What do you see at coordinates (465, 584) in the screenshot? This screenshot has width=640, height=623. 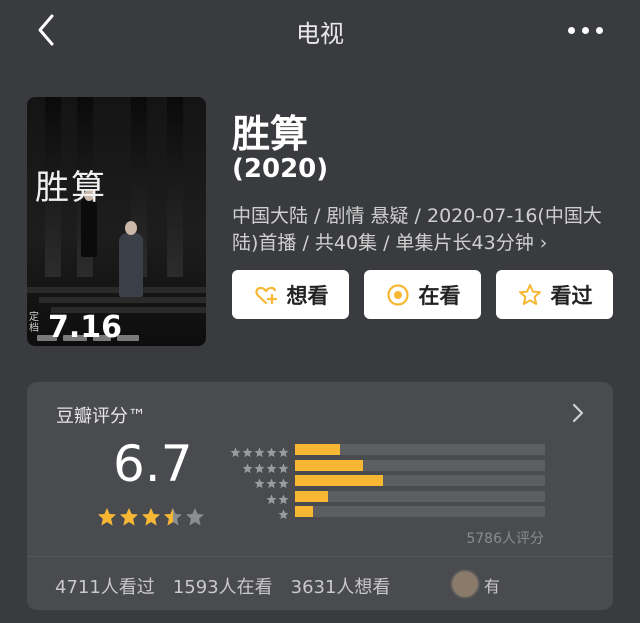 I see `avatar` at bounding box center [465, 584].